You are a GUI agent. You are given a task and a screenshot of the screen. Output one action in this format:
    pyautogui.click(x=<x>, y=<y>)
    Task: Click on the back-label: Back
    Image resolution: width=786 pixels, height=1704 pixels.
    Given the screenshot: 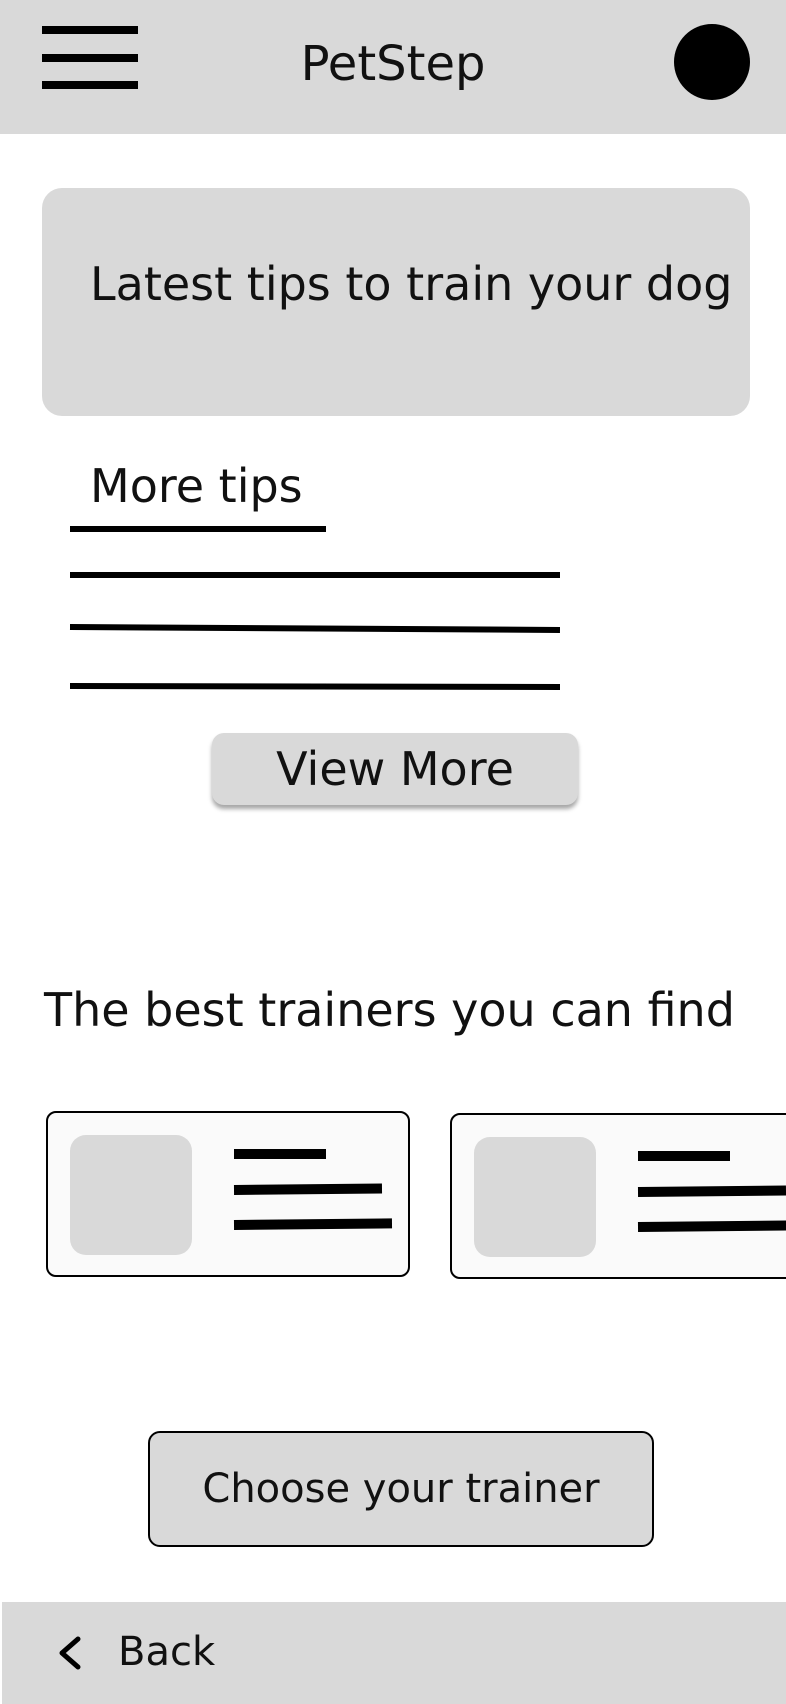 What is the action you would take?
    pyautogui.click(x=167, y=1652)
    